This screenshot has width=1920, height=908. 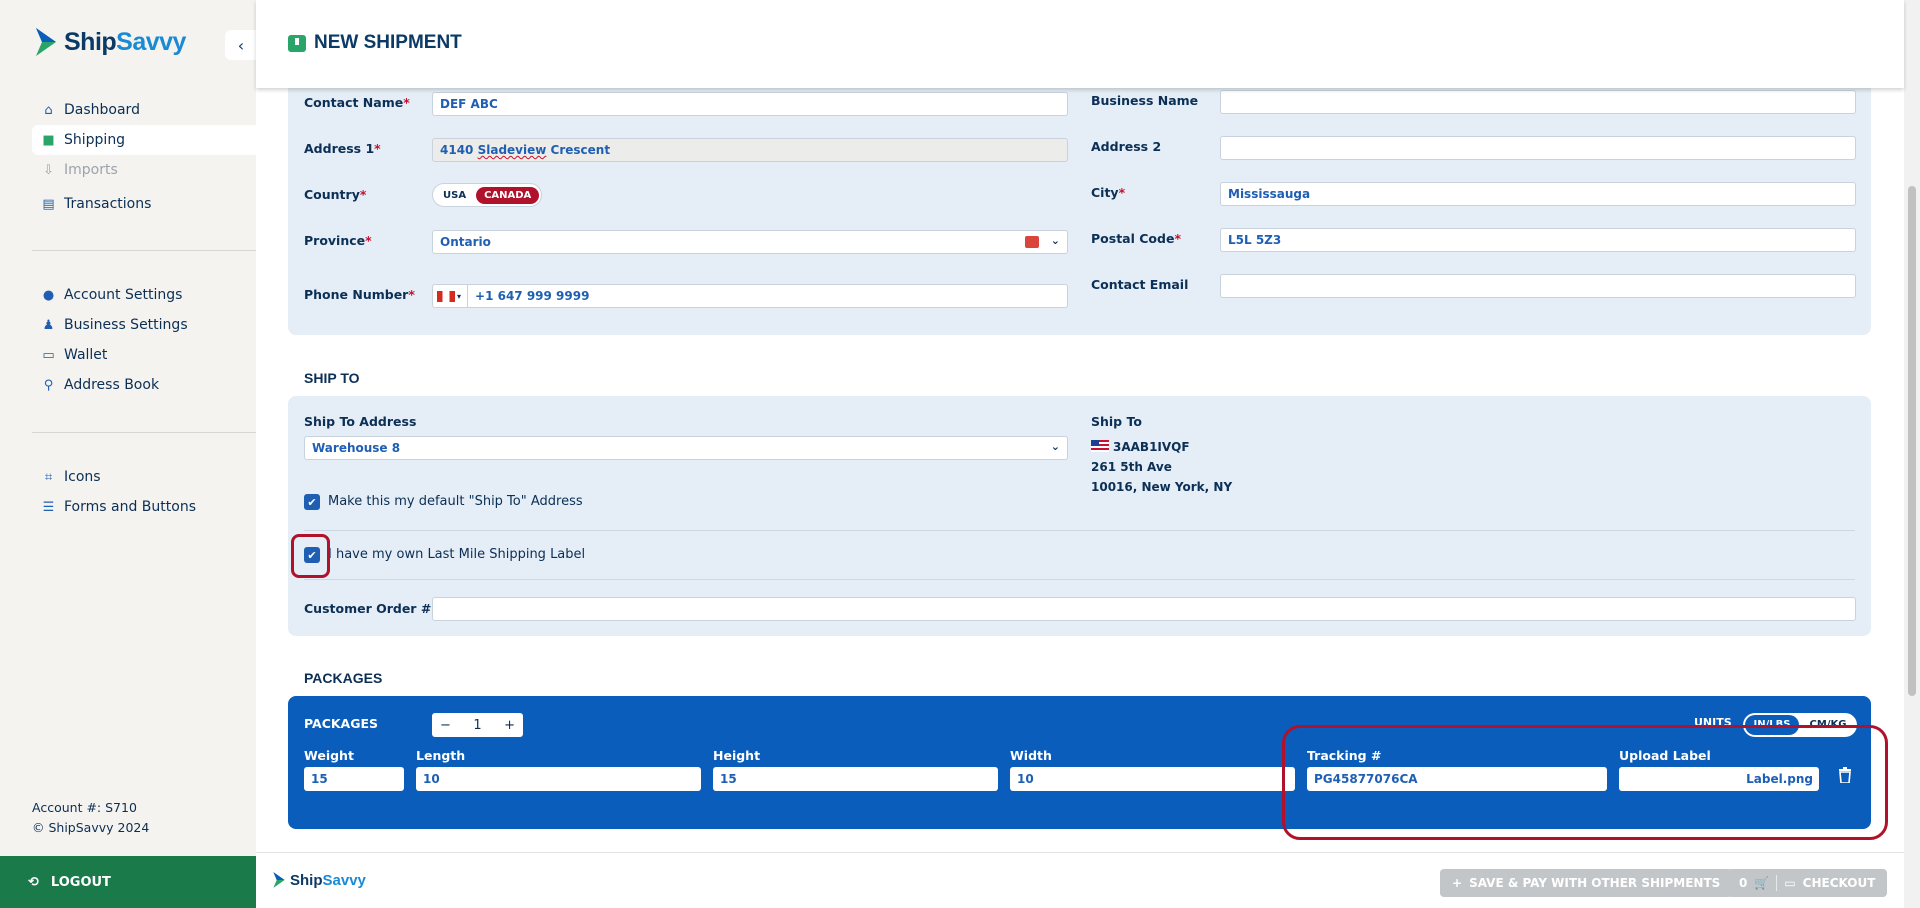 I want to click on default-ship-to-checkbox: ✔, so click(x=312, y=502).